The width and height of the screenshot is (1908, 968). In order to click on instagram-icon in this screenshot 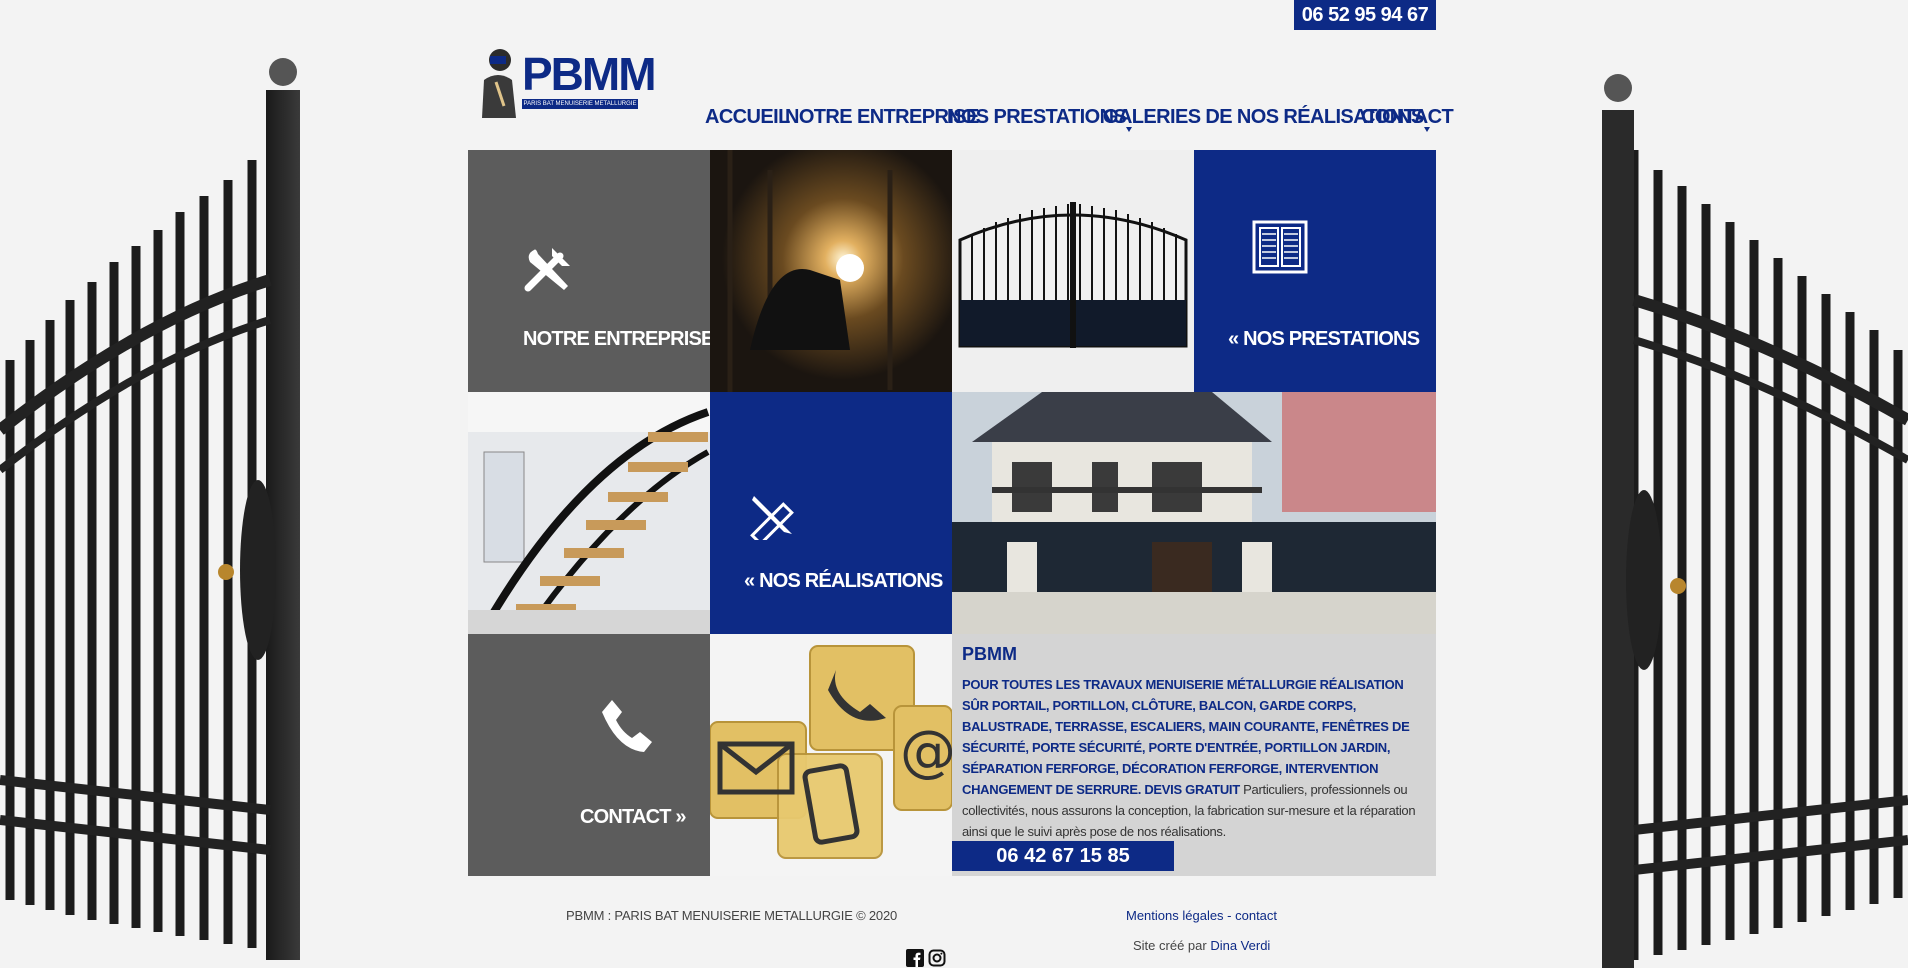, I will do `click(937, 958)`.